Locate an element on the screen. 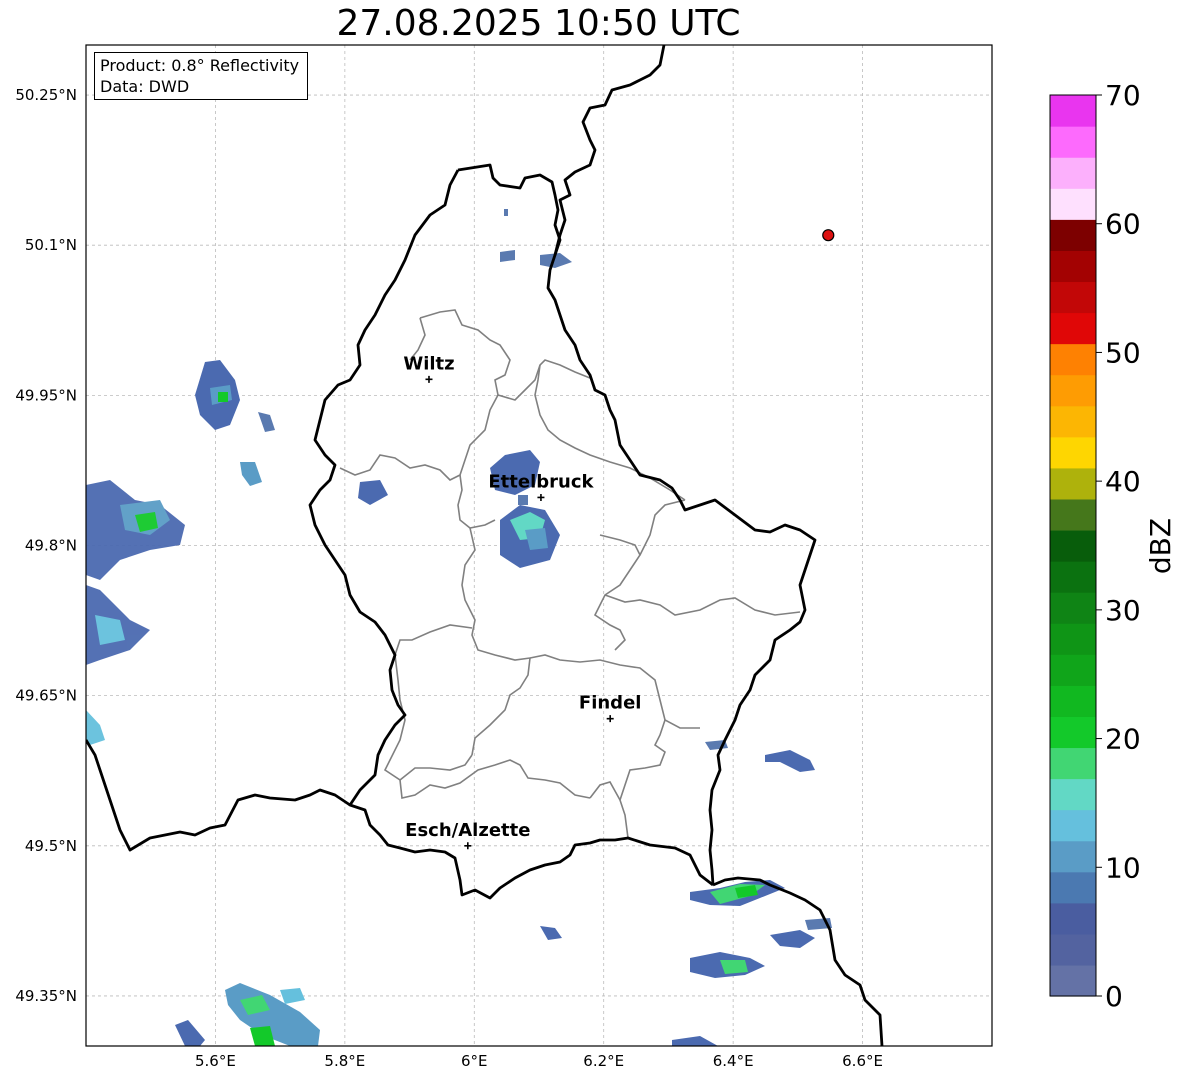 The width and height of the screenshot is (1184, 1081). lat-tick-label: 50.25°N is located at coordinates (46, 95).